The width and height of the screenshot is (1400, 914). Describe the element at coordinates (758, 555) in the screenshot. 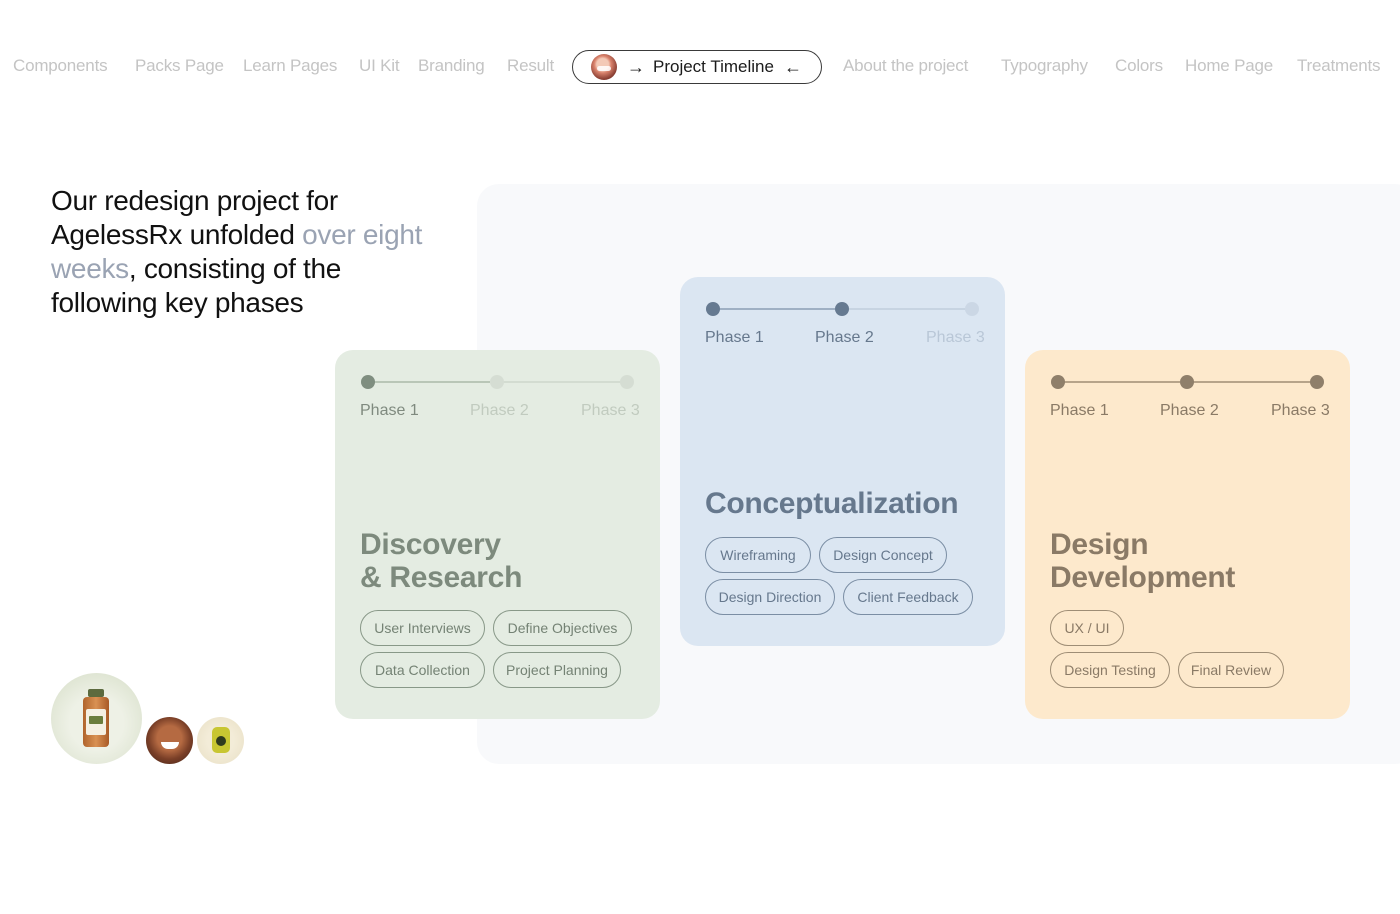

I see `tag-wireframing: Wireframing` at that location.